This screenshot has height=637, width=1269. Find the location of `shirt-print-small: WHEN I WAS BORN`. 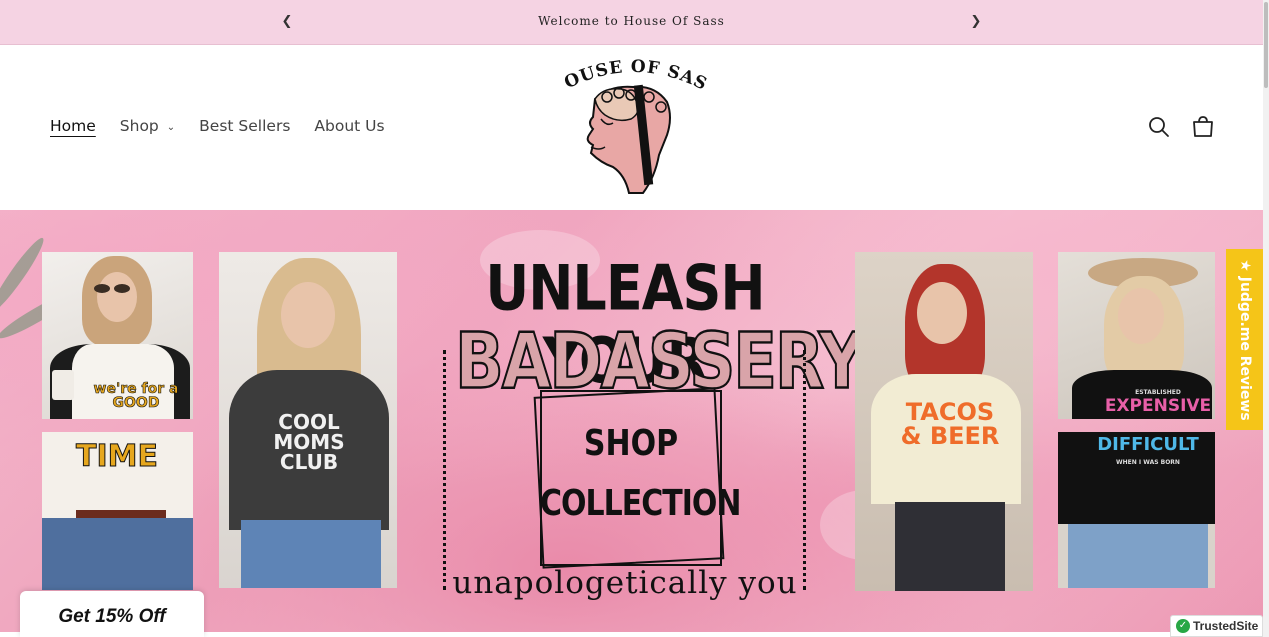

shirt-print-small: WHEN I WAS BORN is located at coordinates (1148, 462).